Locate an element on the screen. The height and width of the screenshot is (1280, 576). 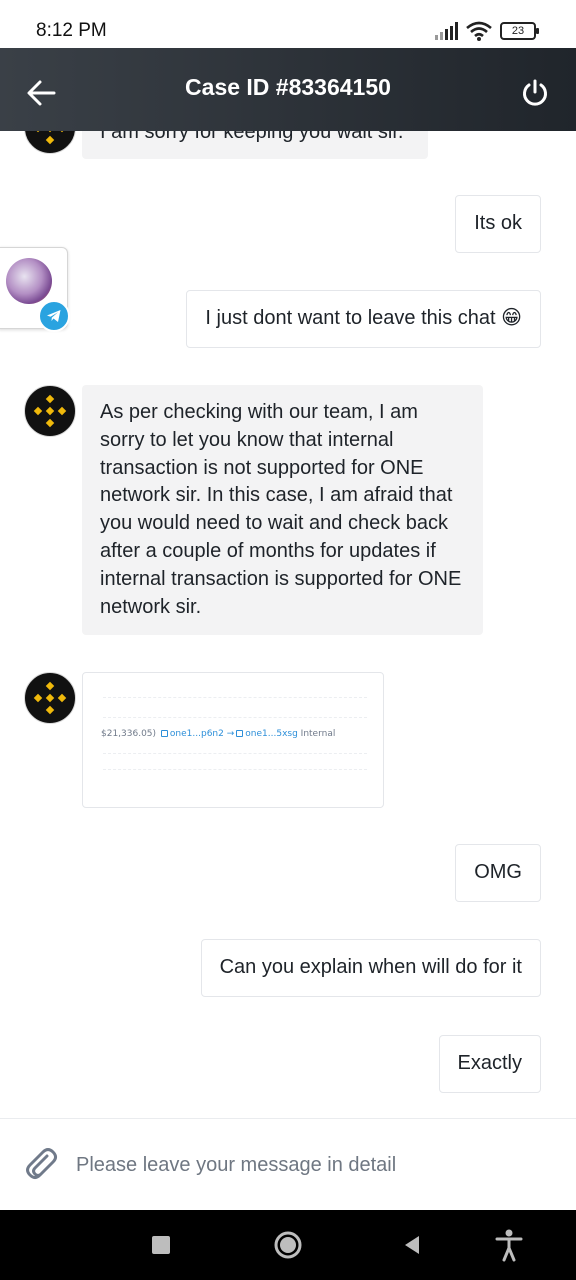
system-nav-bar is located at coordinates (288, 1245).